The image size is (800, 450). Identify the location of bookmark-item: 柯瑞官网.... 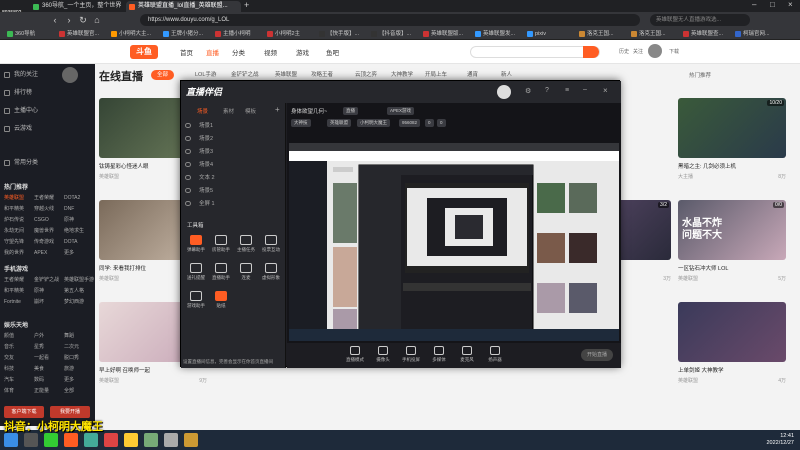
(752, 34).